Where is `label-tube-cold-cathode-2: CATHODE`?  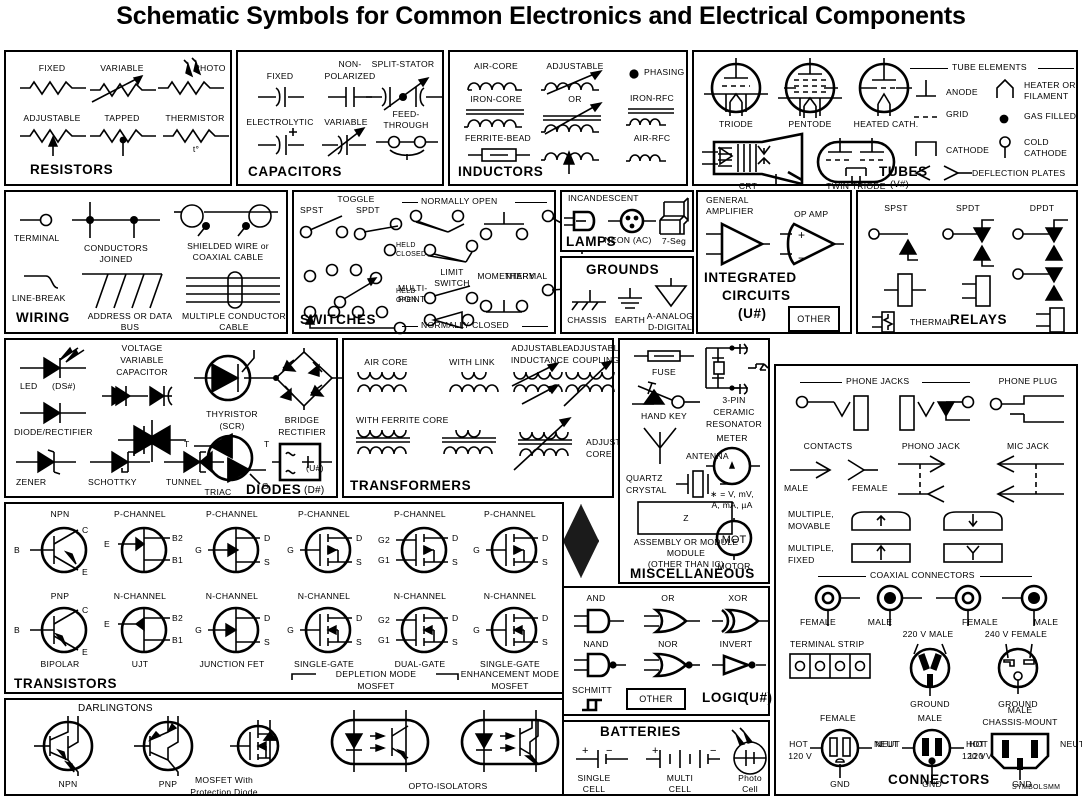 label-tube-cold-cathode-2: CATHODE is located at coordinates (1046, 153).